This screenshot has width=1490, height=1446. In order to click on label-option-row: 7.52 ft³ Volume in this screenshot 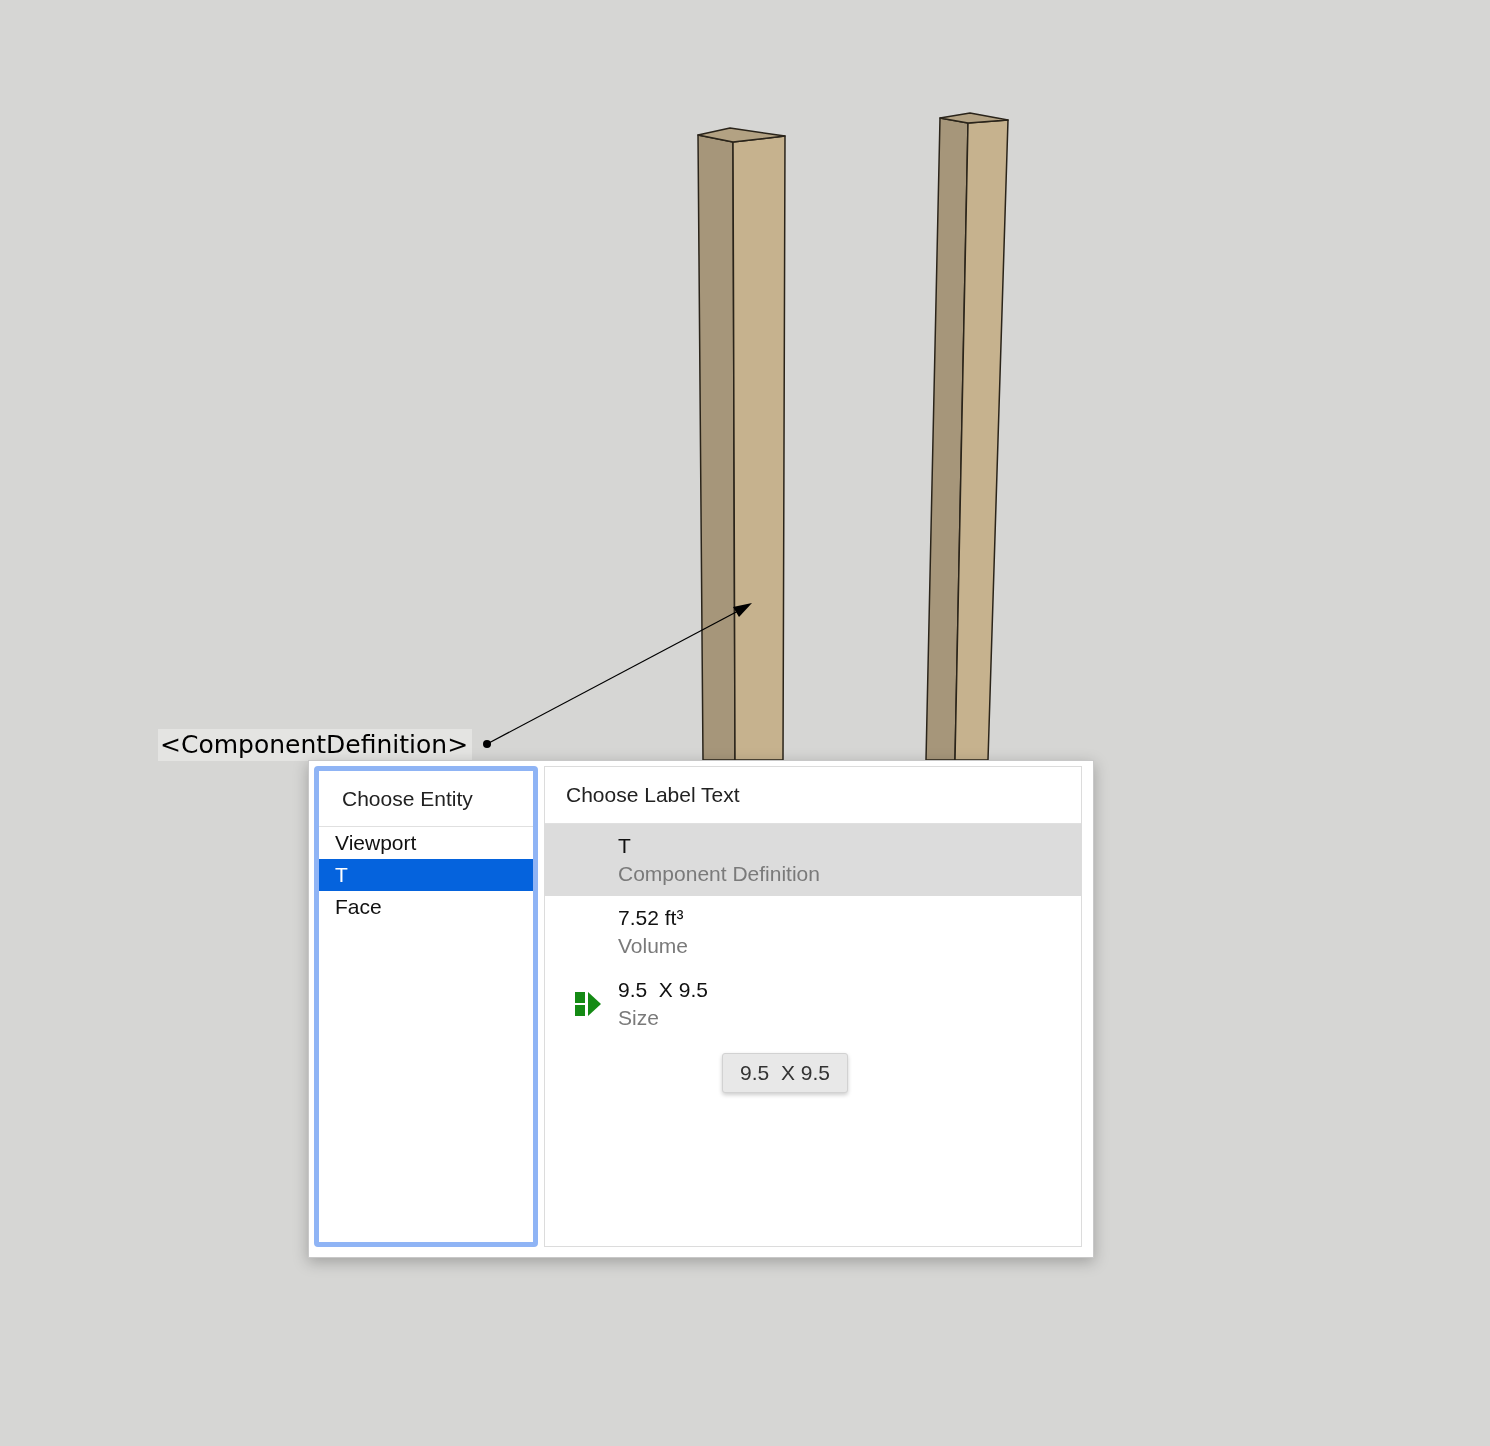, I will do `click(813, 932)`.